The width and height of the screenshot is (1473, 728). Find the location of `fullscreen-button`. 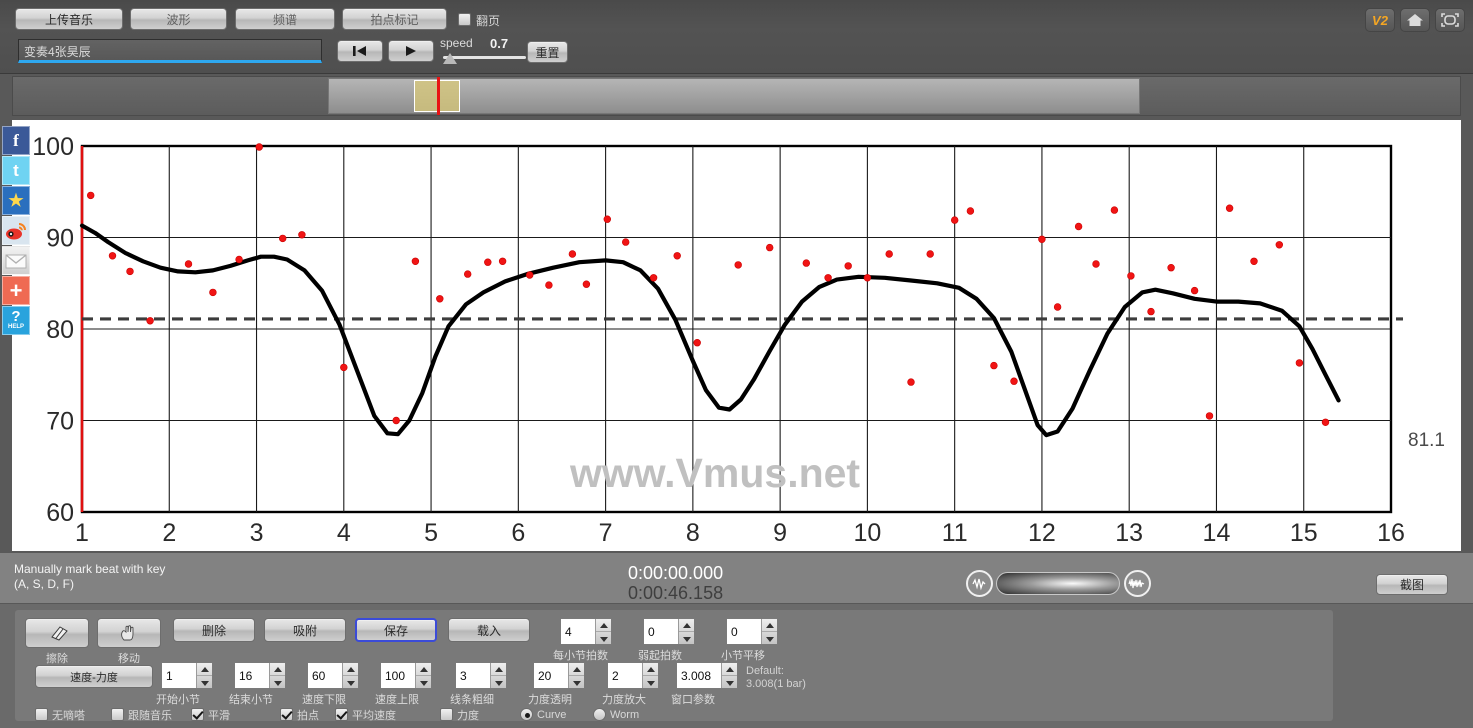

fullscreen-button is located at coordinates (1450, 20).